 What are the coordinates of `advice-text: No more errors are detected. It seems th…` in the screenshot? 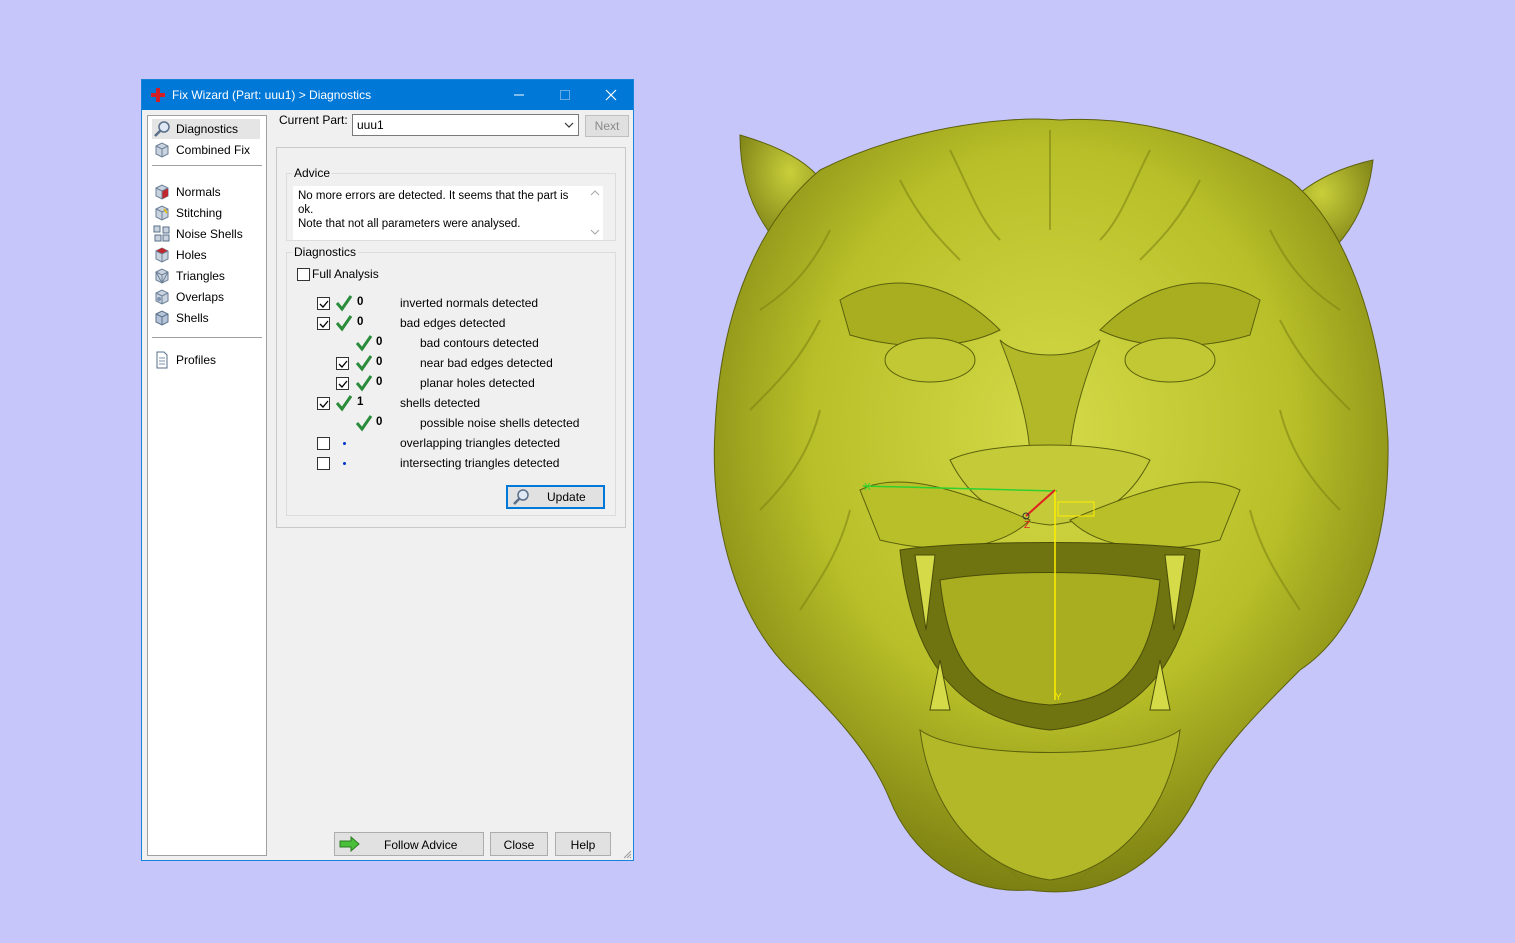 It's located at (440, 210).